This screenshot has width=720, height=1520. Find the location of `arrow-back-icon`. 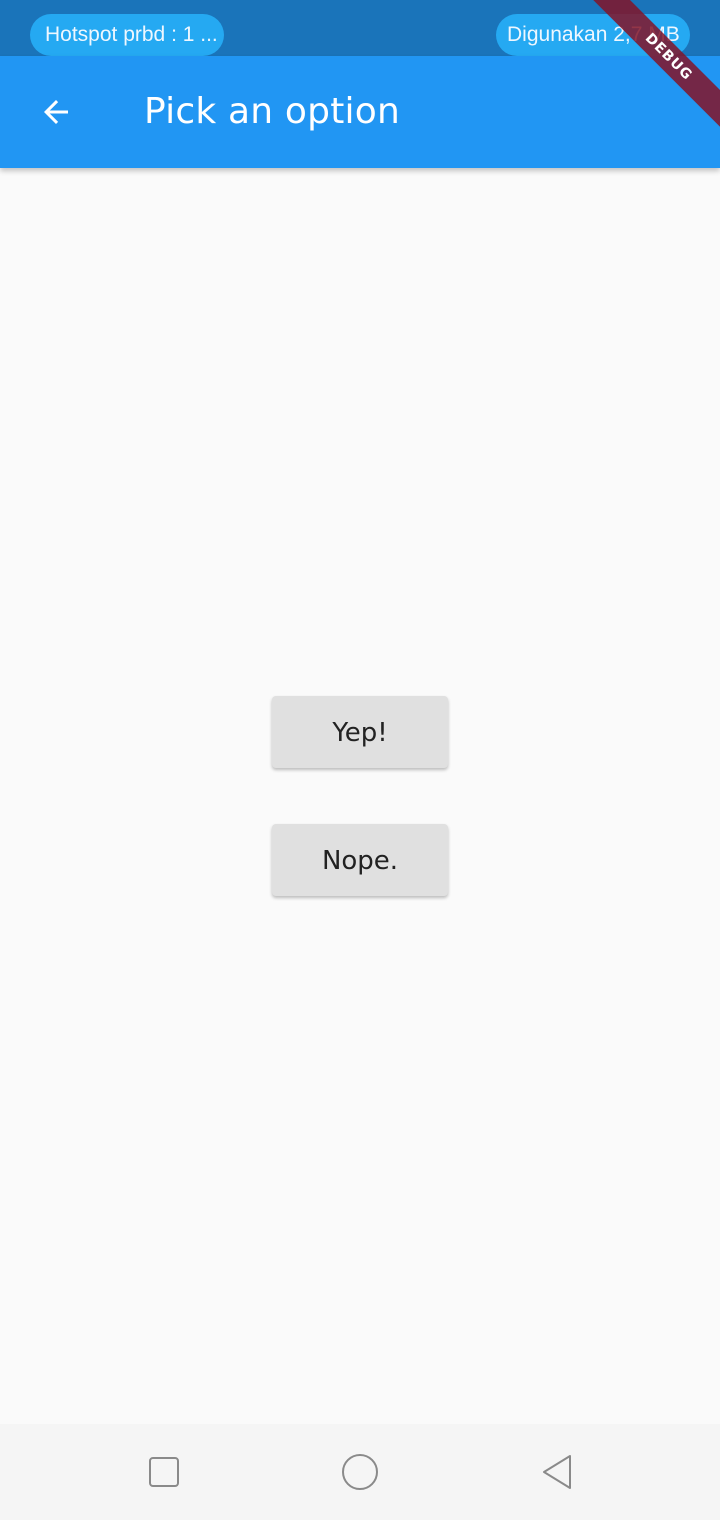

arrow-back-icon is located at coordinates (56, 112).